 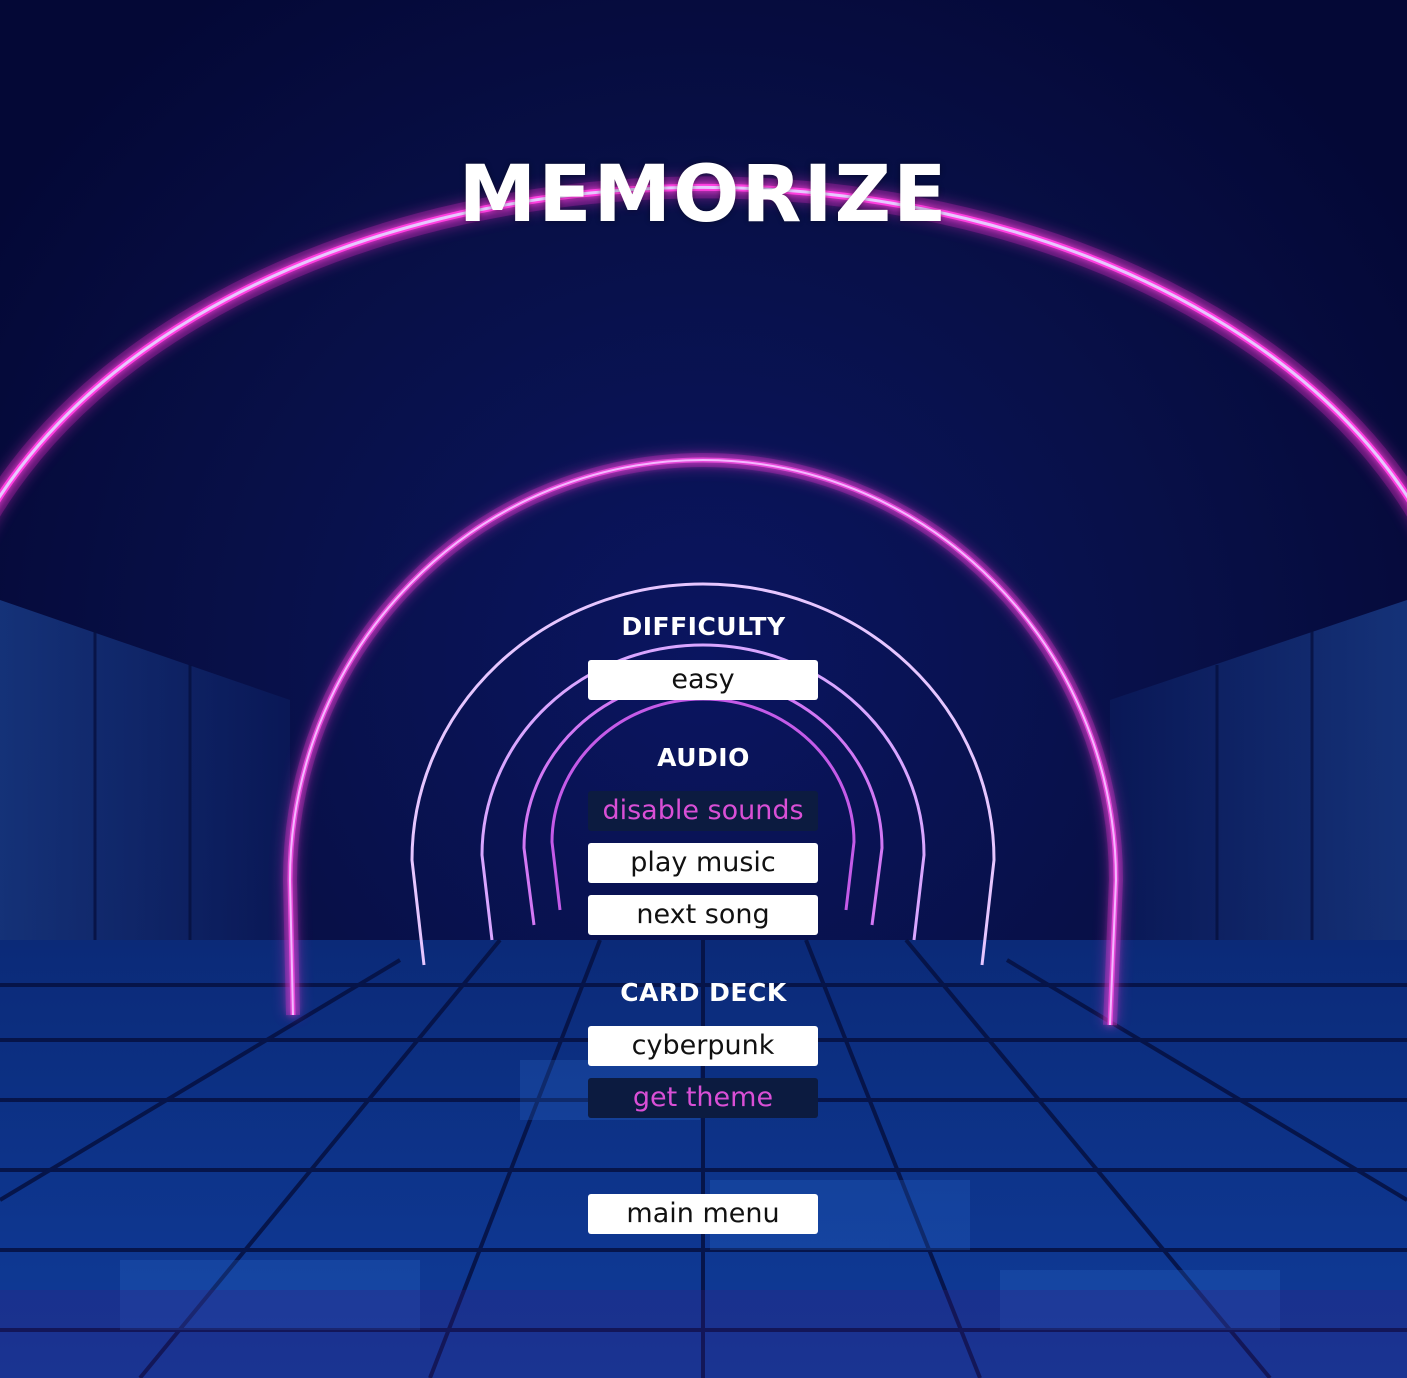 What do you see at coordinates (703, 992) in the screenshot?
I see `card-deck-label: CARD DECK` at bounding box center [703, 992].